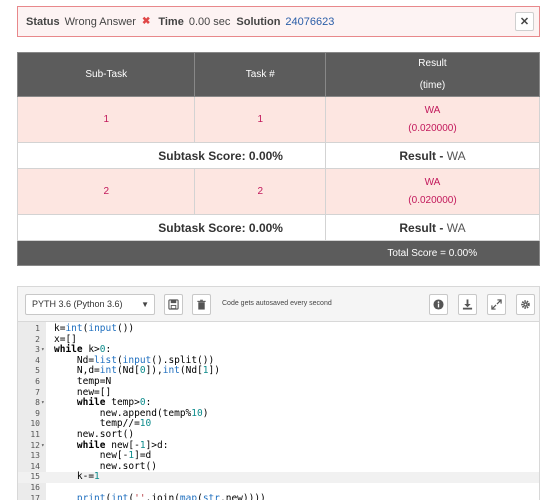 The height and width of the screenshot is (500, 555). I want to click on delete-button, so click(201, 304).